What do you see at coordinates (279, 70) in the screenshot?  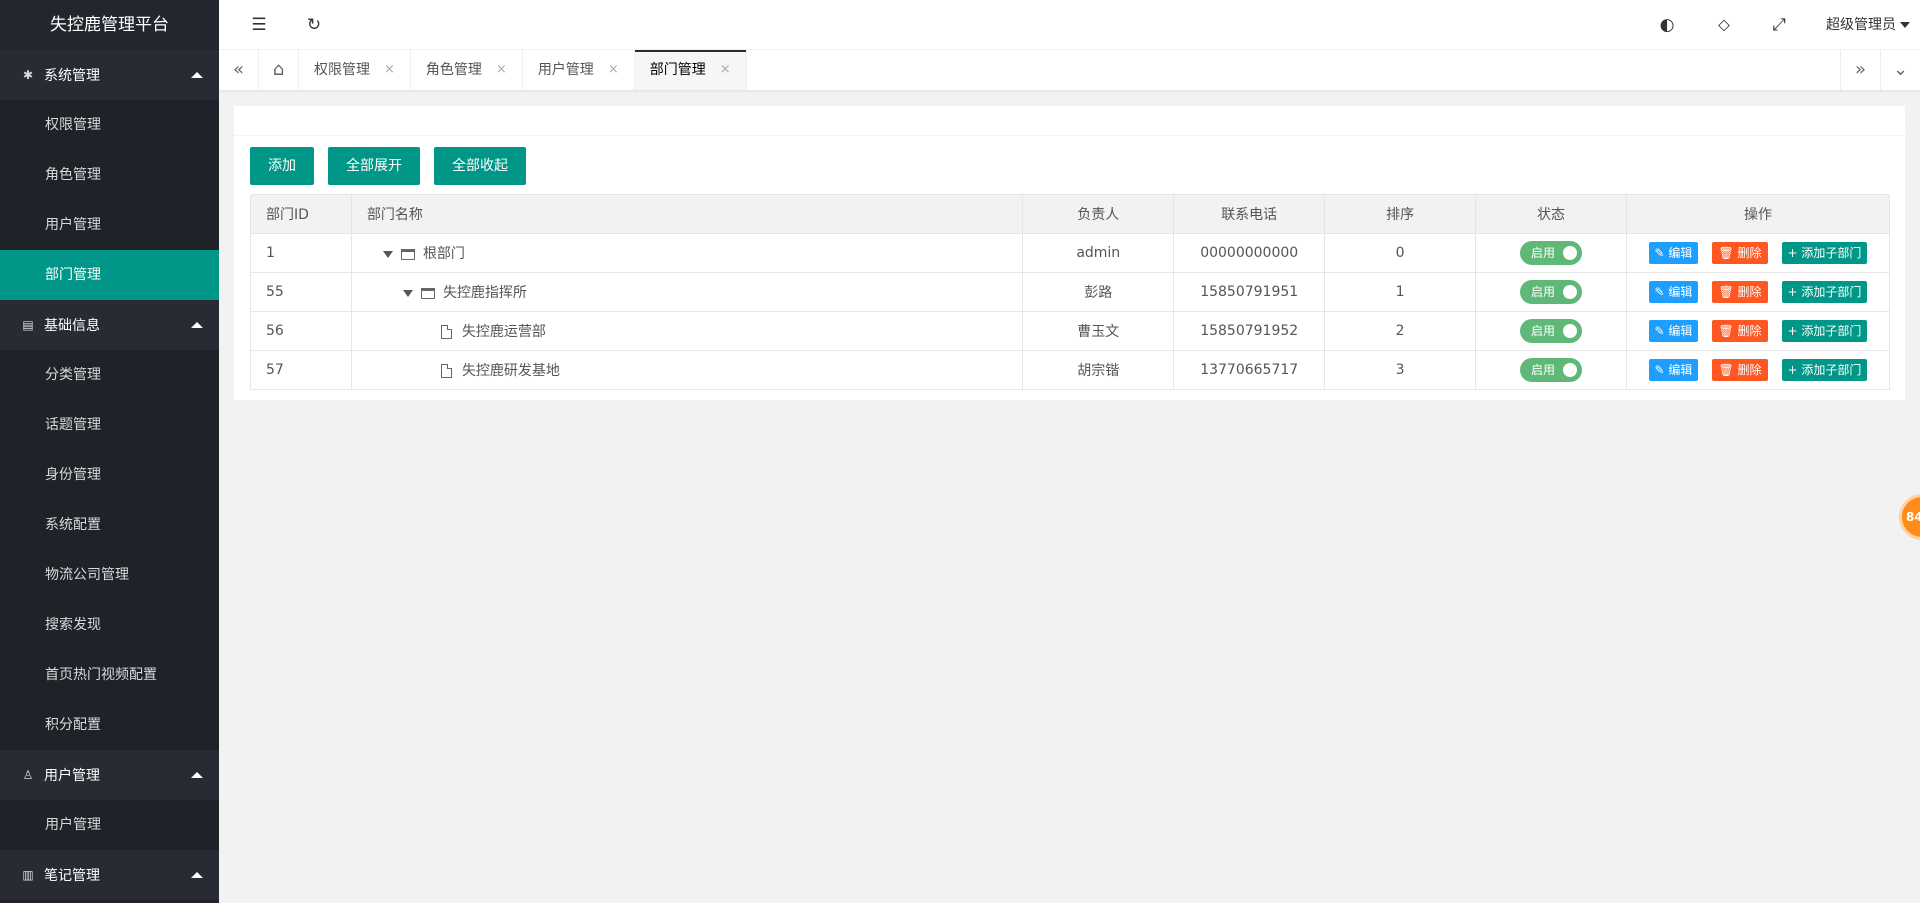 I see `home-icon: ⌂` at bounding box center [279, 70].